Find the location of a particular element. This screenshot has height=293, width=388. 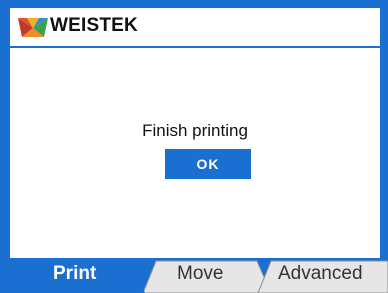

header-bar: WEISTEK is located at coordinates (195, 27).